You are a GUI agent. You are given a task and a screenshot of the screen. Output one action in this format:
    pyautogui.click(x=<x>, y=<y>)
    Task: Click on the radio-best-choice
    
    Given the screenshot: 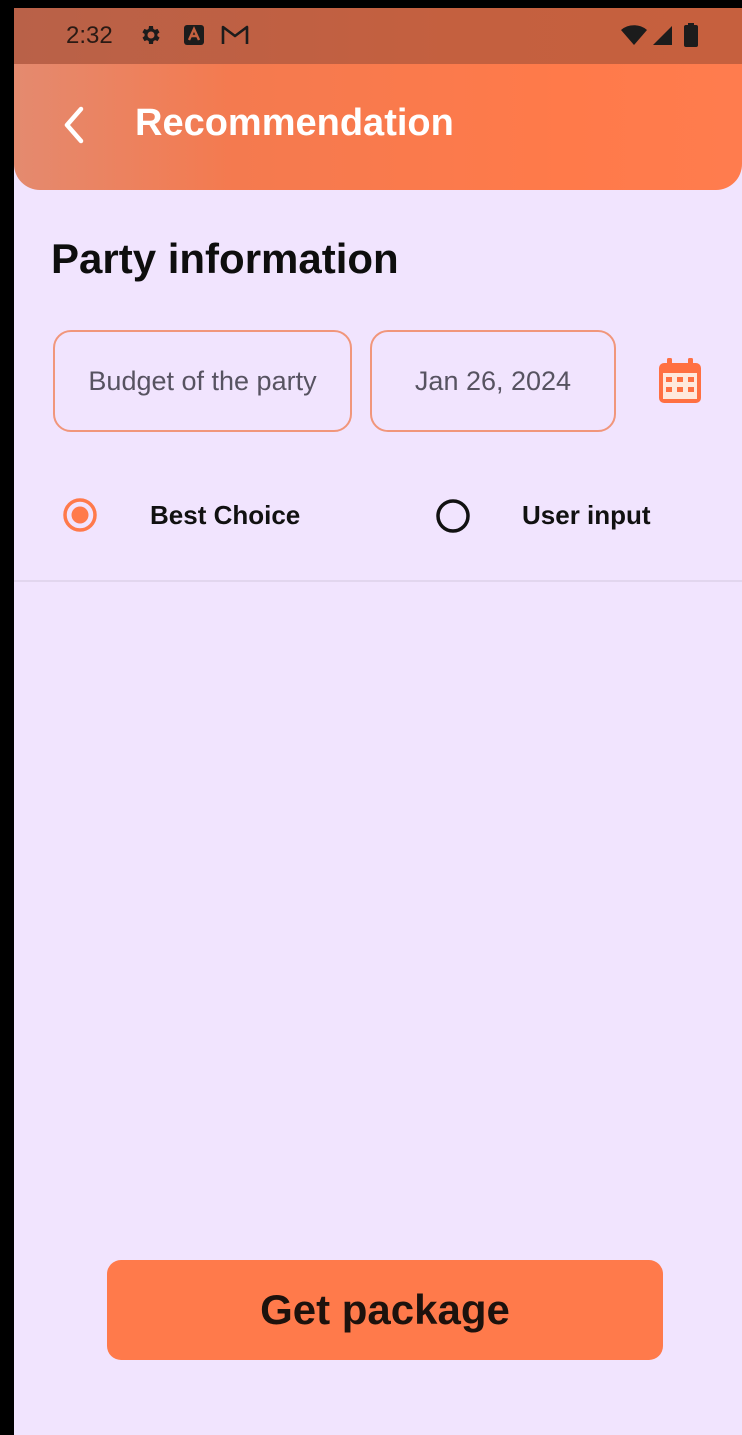 What is the action you would take?
    pyautogui.click(x=80, y=515)
    